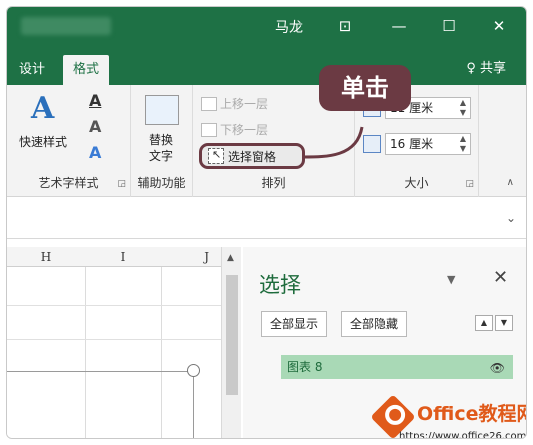 This screenshot has width=533, height=445. I want to click on click-callout: 单击, so click(365, 88).